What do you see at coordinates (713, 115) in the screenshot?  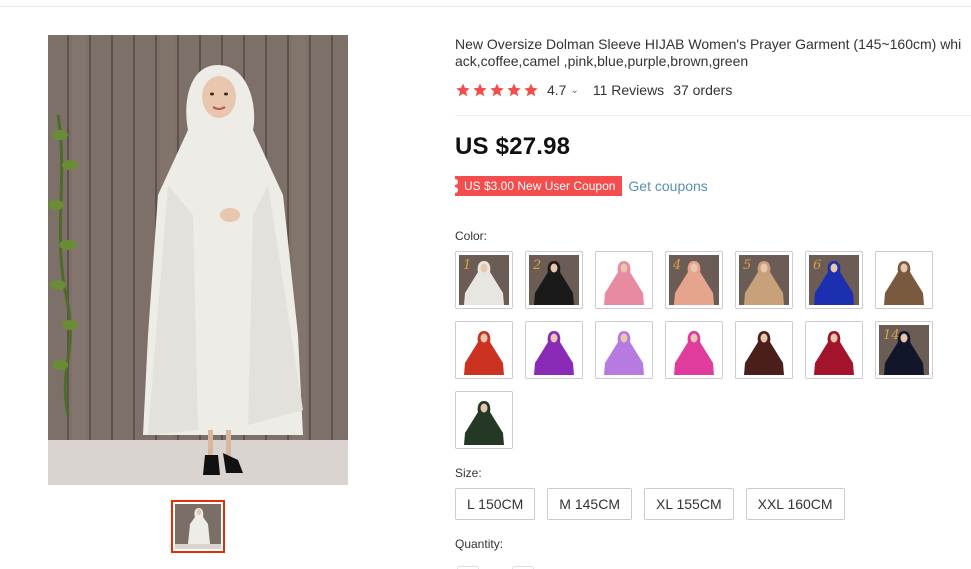 I see `divider` at bounding box center [713, 115].